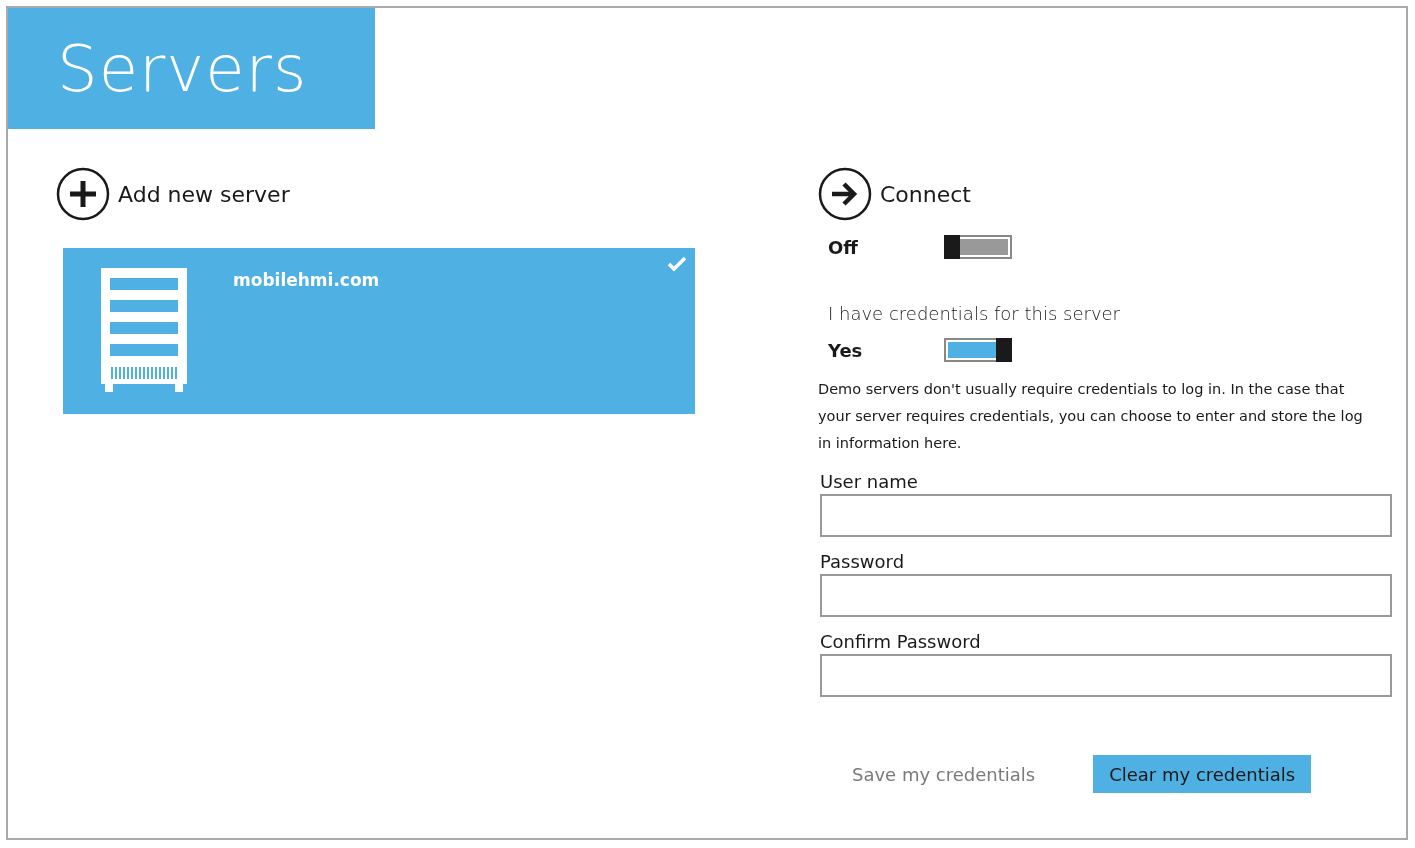  Describe the element at coordinates (182, 68) in the screenshot. I see `page-title: Servers` at that location.